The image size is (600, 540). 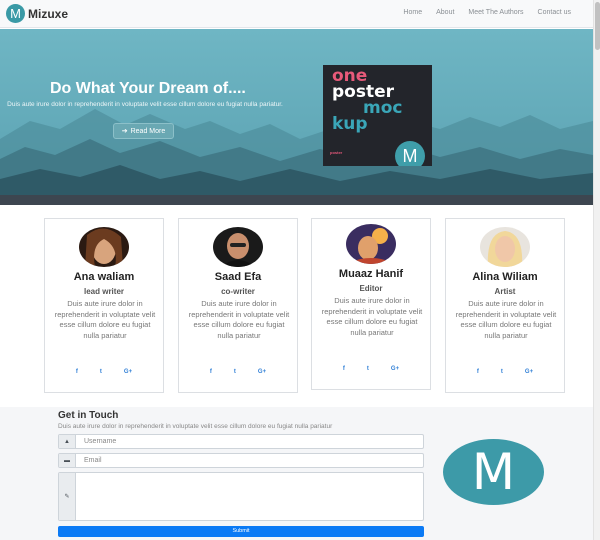 What do you see at coordinates (67, 460) in the screenshot?
I see `envelope-icon: ▬` at bounding box center [67, 460].